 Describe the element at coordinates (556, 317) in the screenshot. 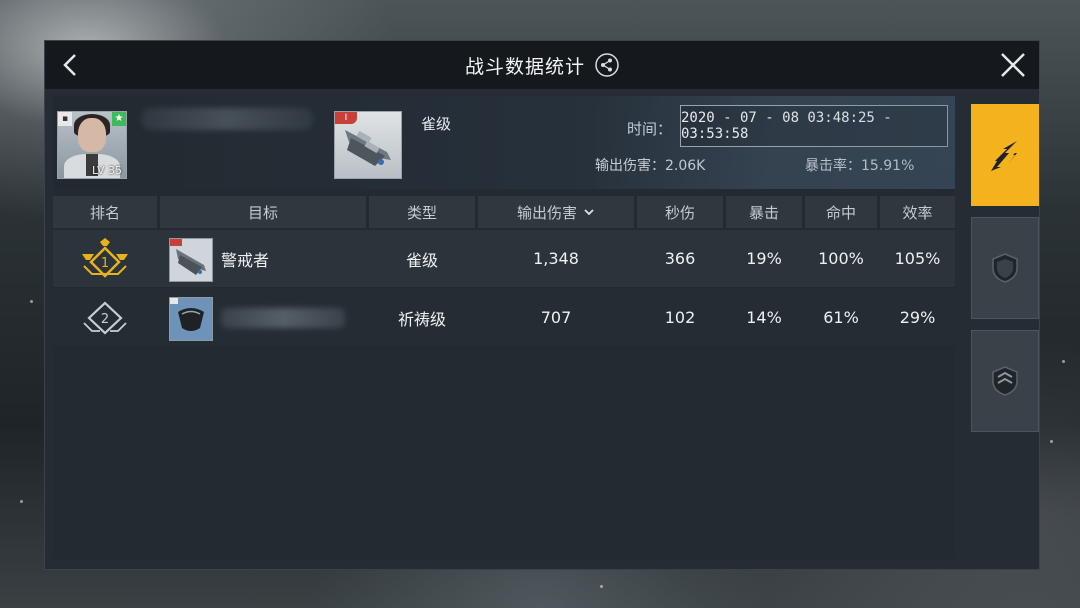

I see `damage-value: 707` at that location.